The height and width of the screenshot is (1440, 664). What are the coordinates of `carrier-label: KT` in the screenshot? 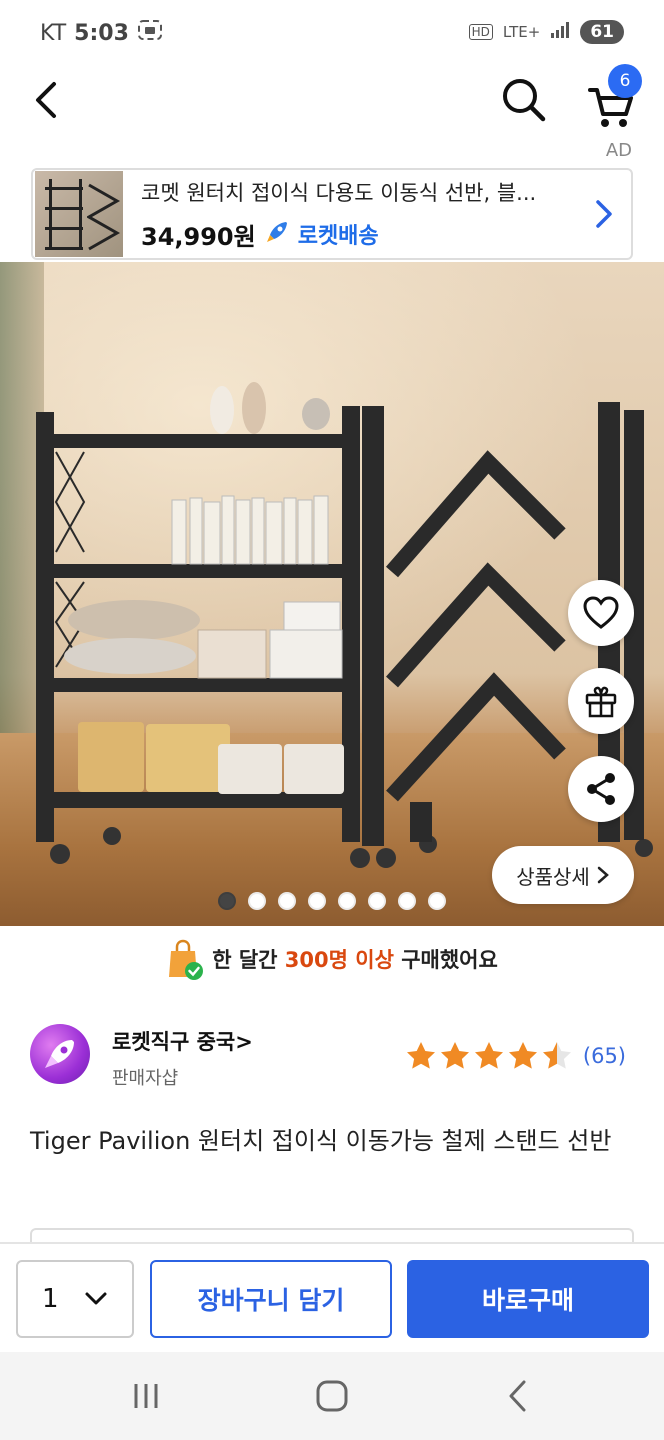 It's located at (53, 33).